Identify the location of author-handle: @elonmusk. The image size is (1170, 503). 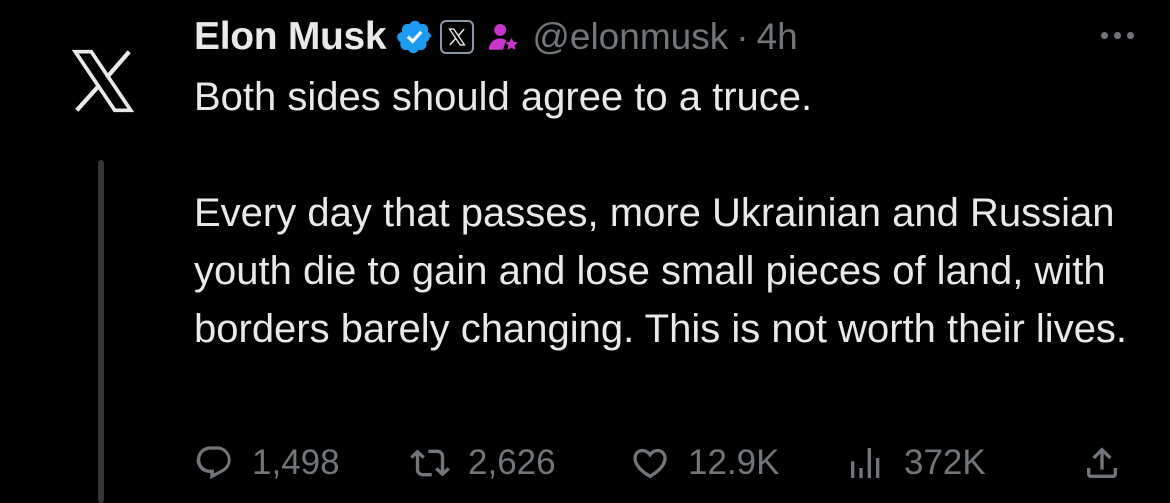
(630, 37).